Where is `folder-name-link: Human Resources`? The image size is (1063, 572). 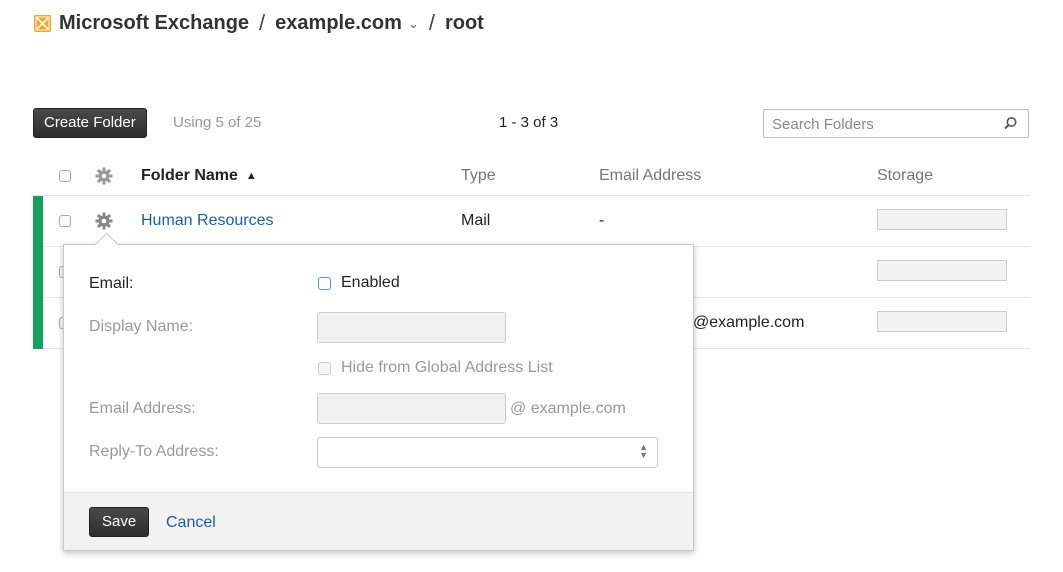 folder-name-link: Human Resources is located at coordinates (207, 221).